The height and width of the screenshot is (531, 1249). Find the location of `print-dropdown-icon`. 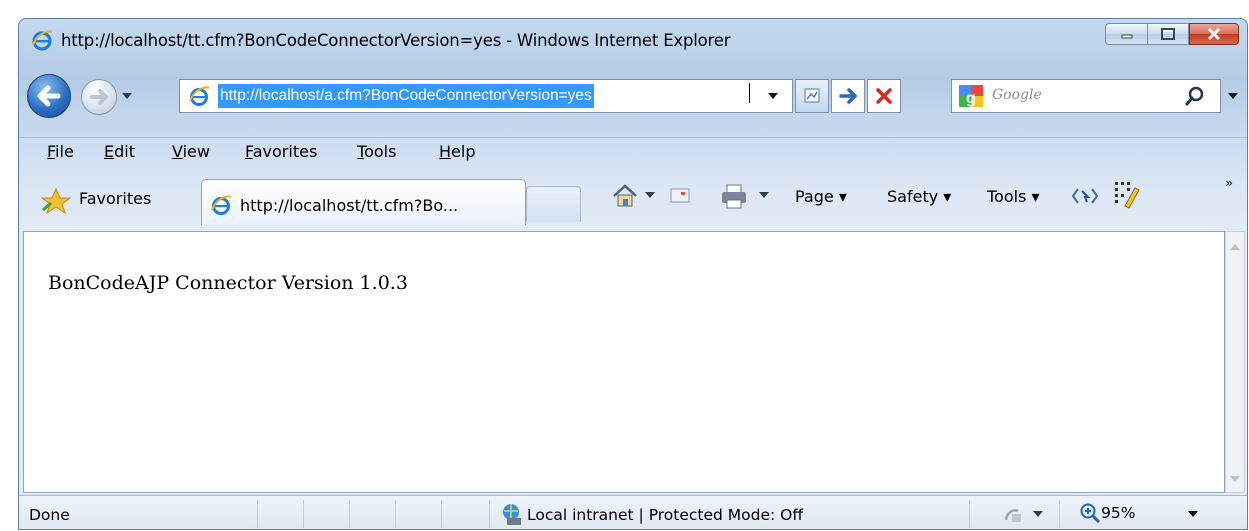

print-dropdown-icon is located at coordinates (764, 196).